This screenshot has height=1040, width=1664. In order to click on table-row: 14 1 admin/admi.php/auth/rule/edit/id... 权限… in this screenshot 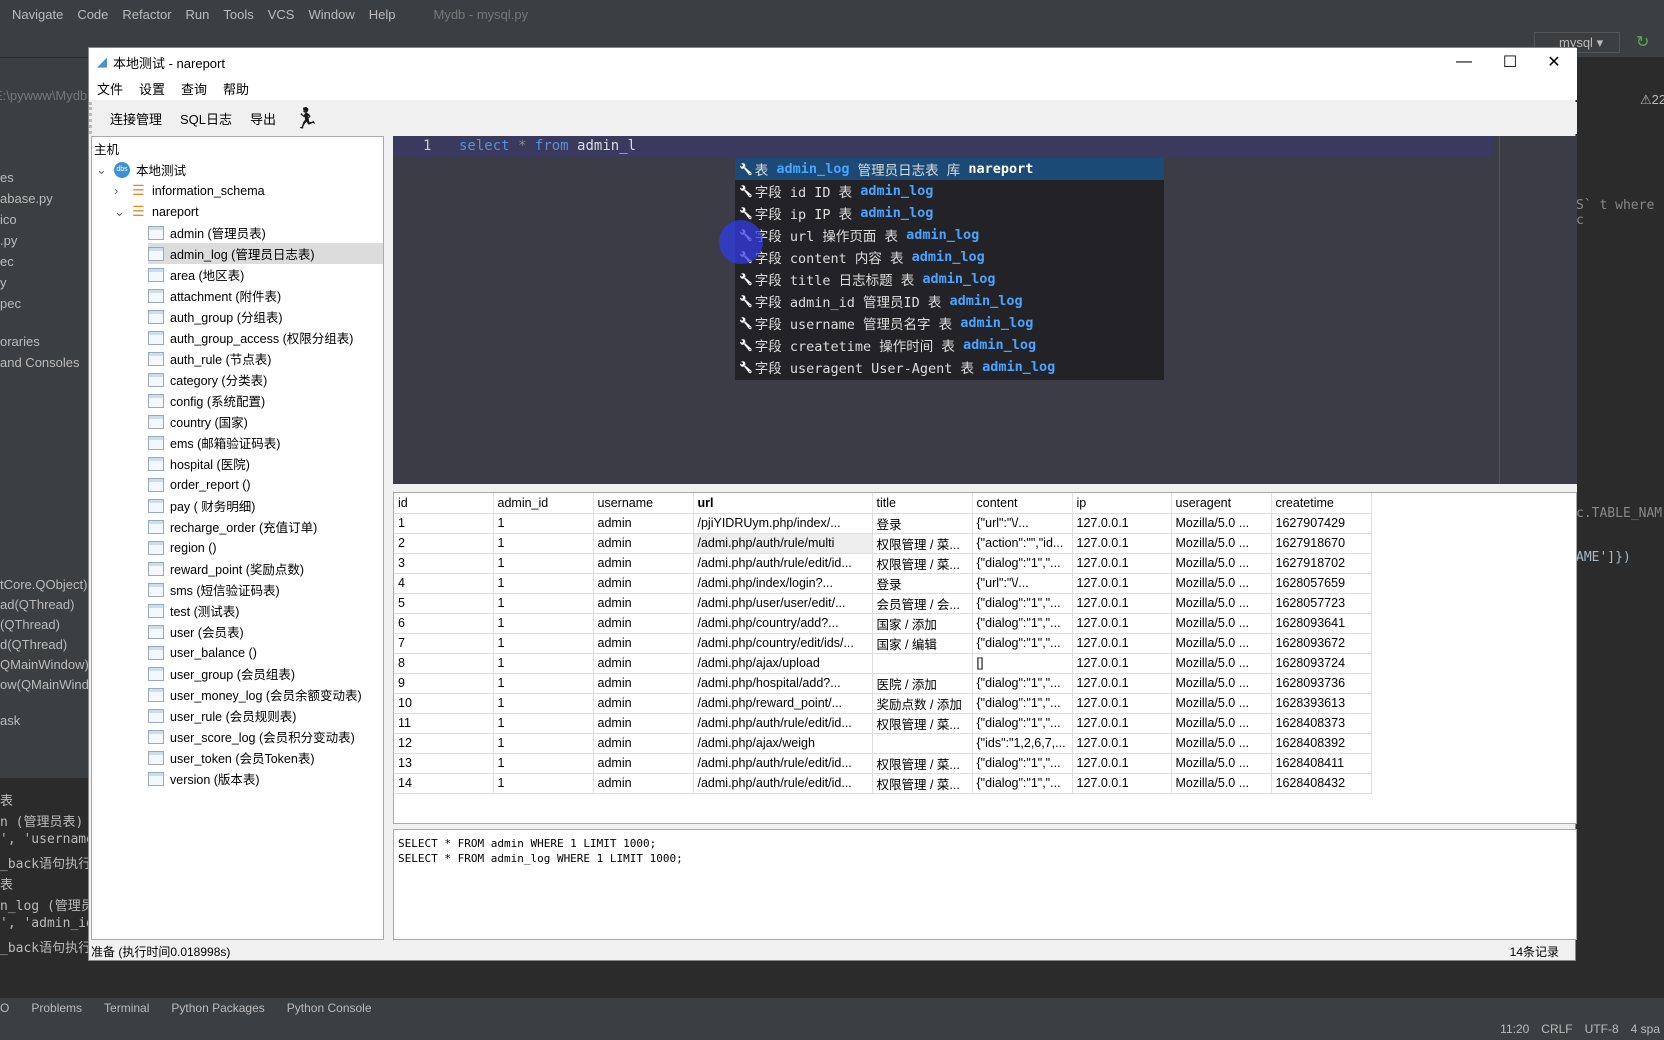, I will do `click(883, 783)`.